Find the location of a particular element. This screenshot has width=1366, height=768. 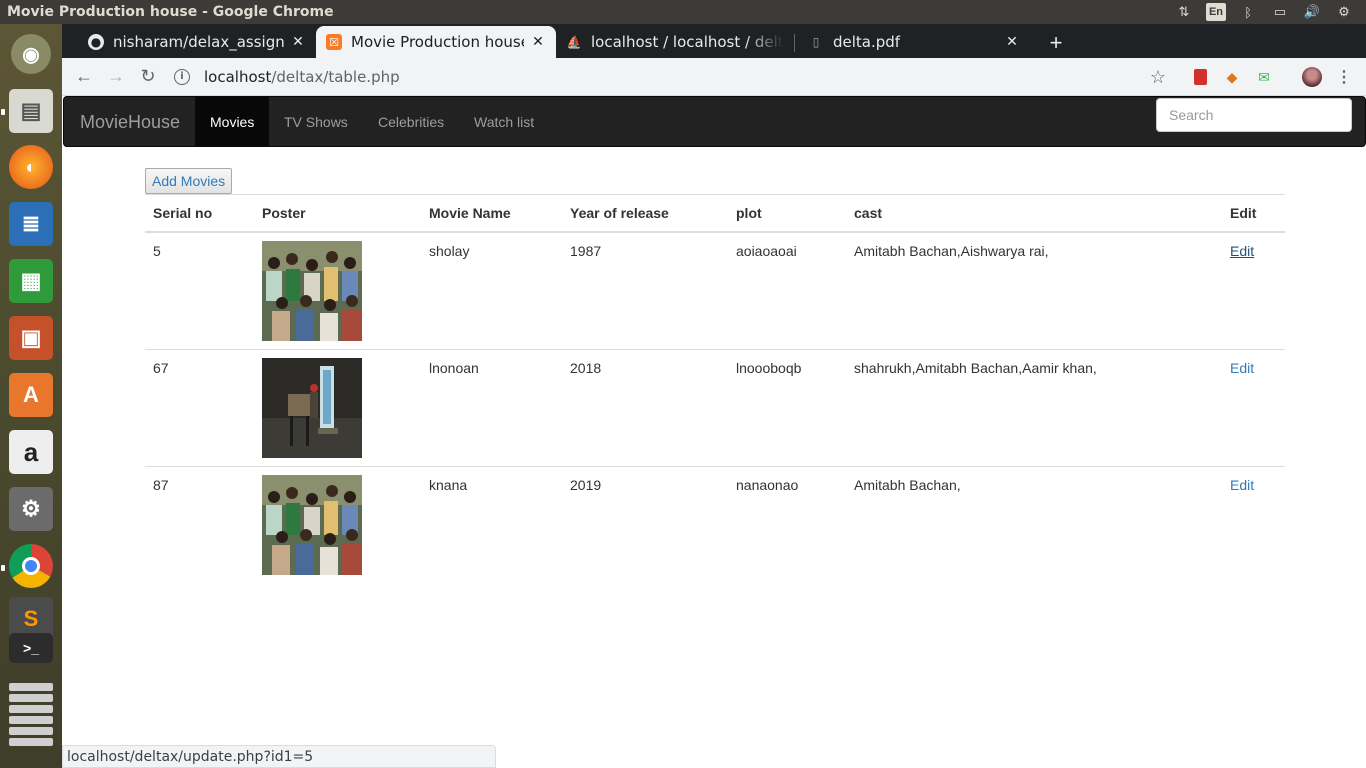

system-tray: ⇅ En ᛒ ▭ 🔊 ⚙ is located at coordinates (1267, 12).